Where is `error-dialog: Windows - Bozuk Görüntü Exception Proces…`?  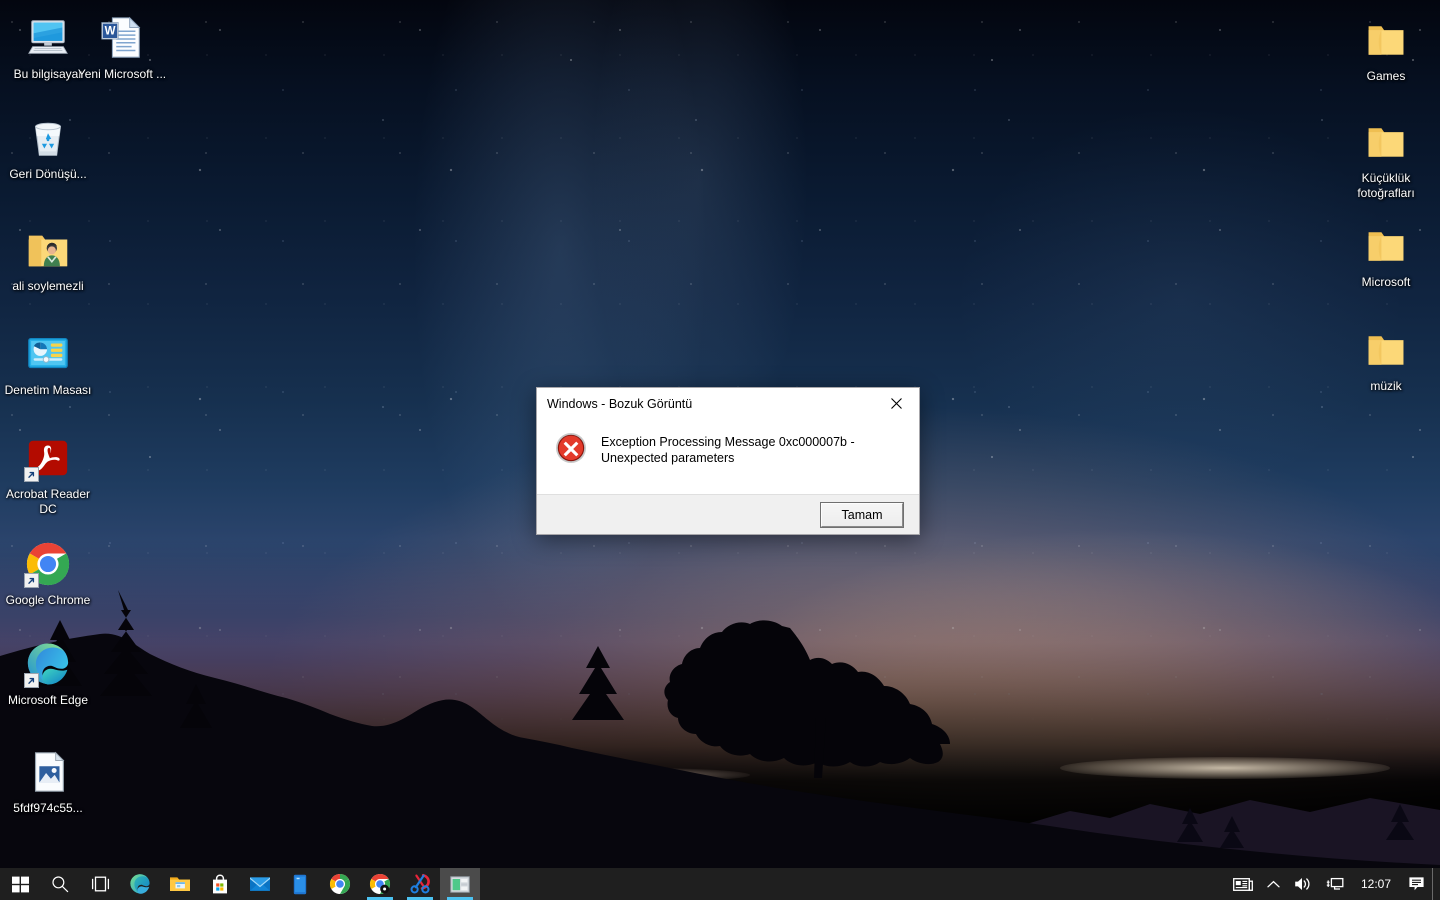
error-dialog: Windows - Bozuk Görüntü Exception Proces… is located at coordinates (728, 461).